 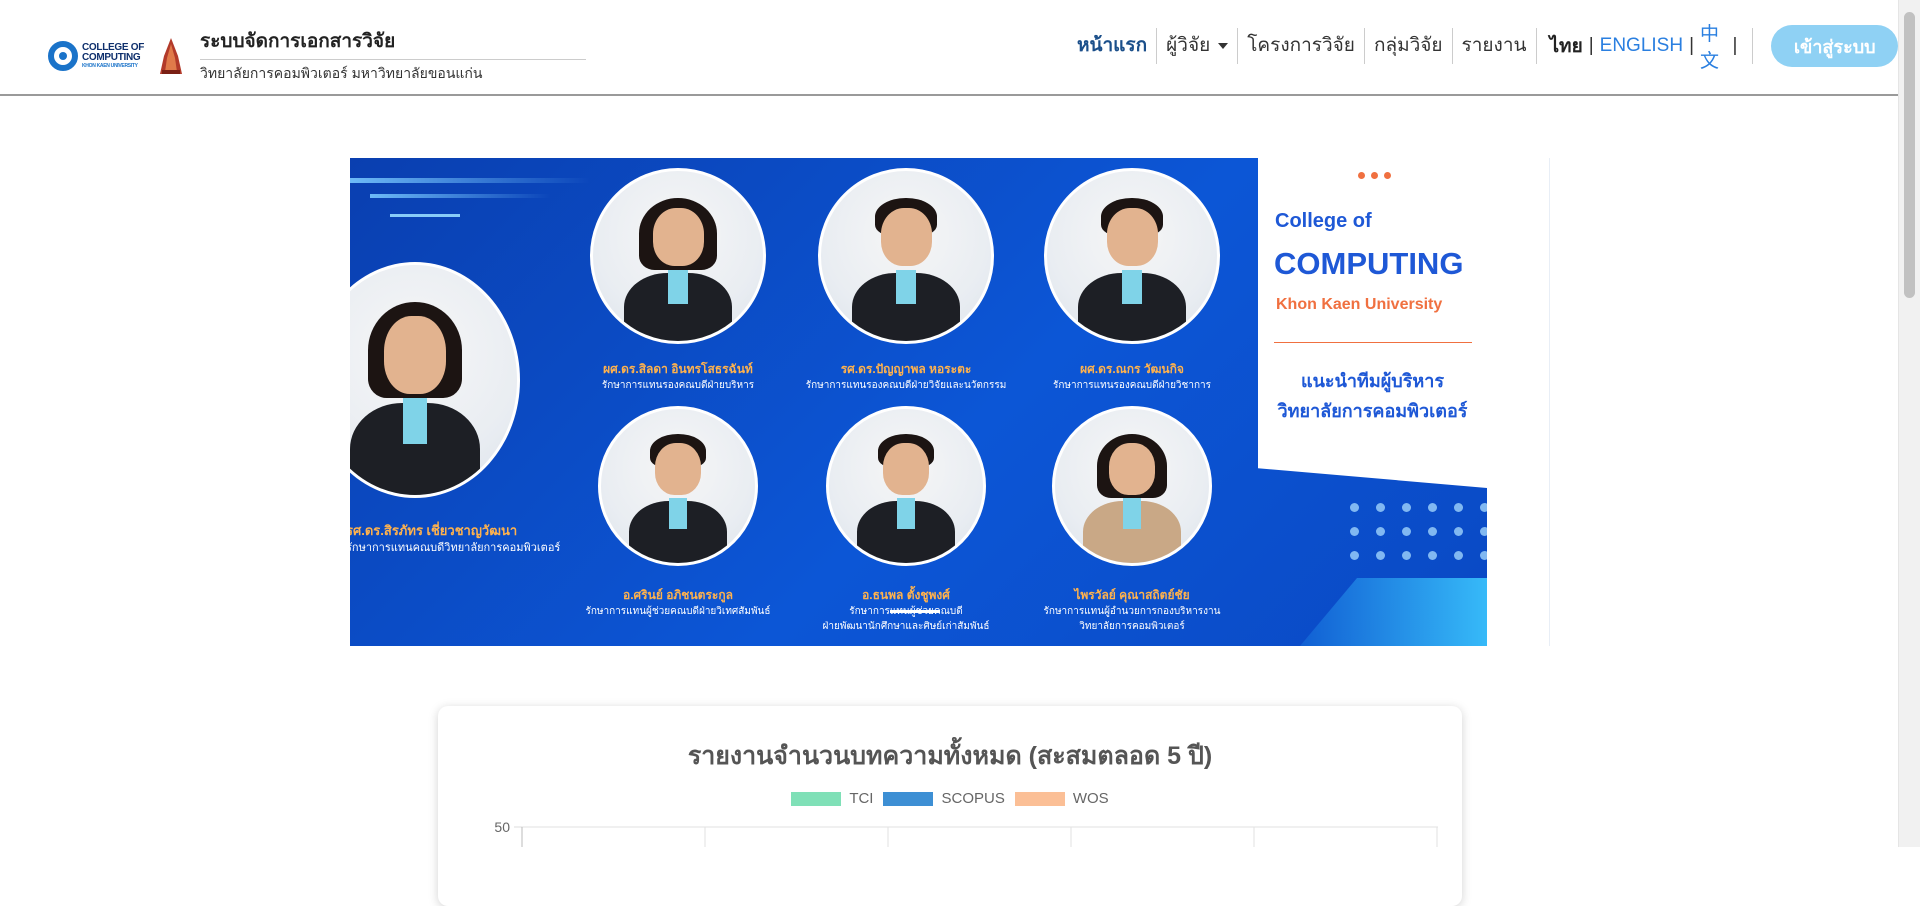 I want to click on legend-item-tci: TCI, so click(x=832, y=798).